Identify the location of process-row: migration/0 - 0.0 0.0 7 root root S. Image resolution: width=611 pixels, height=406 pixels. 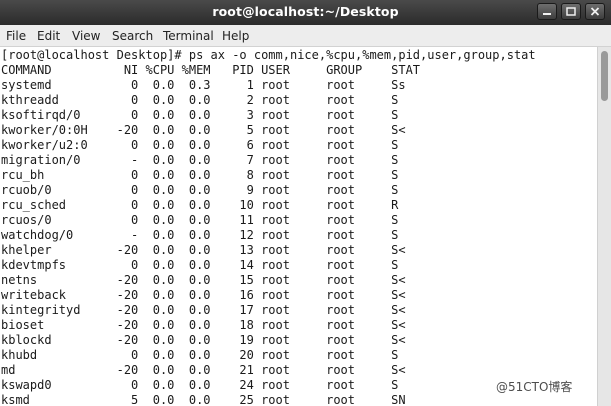
(200, 160).